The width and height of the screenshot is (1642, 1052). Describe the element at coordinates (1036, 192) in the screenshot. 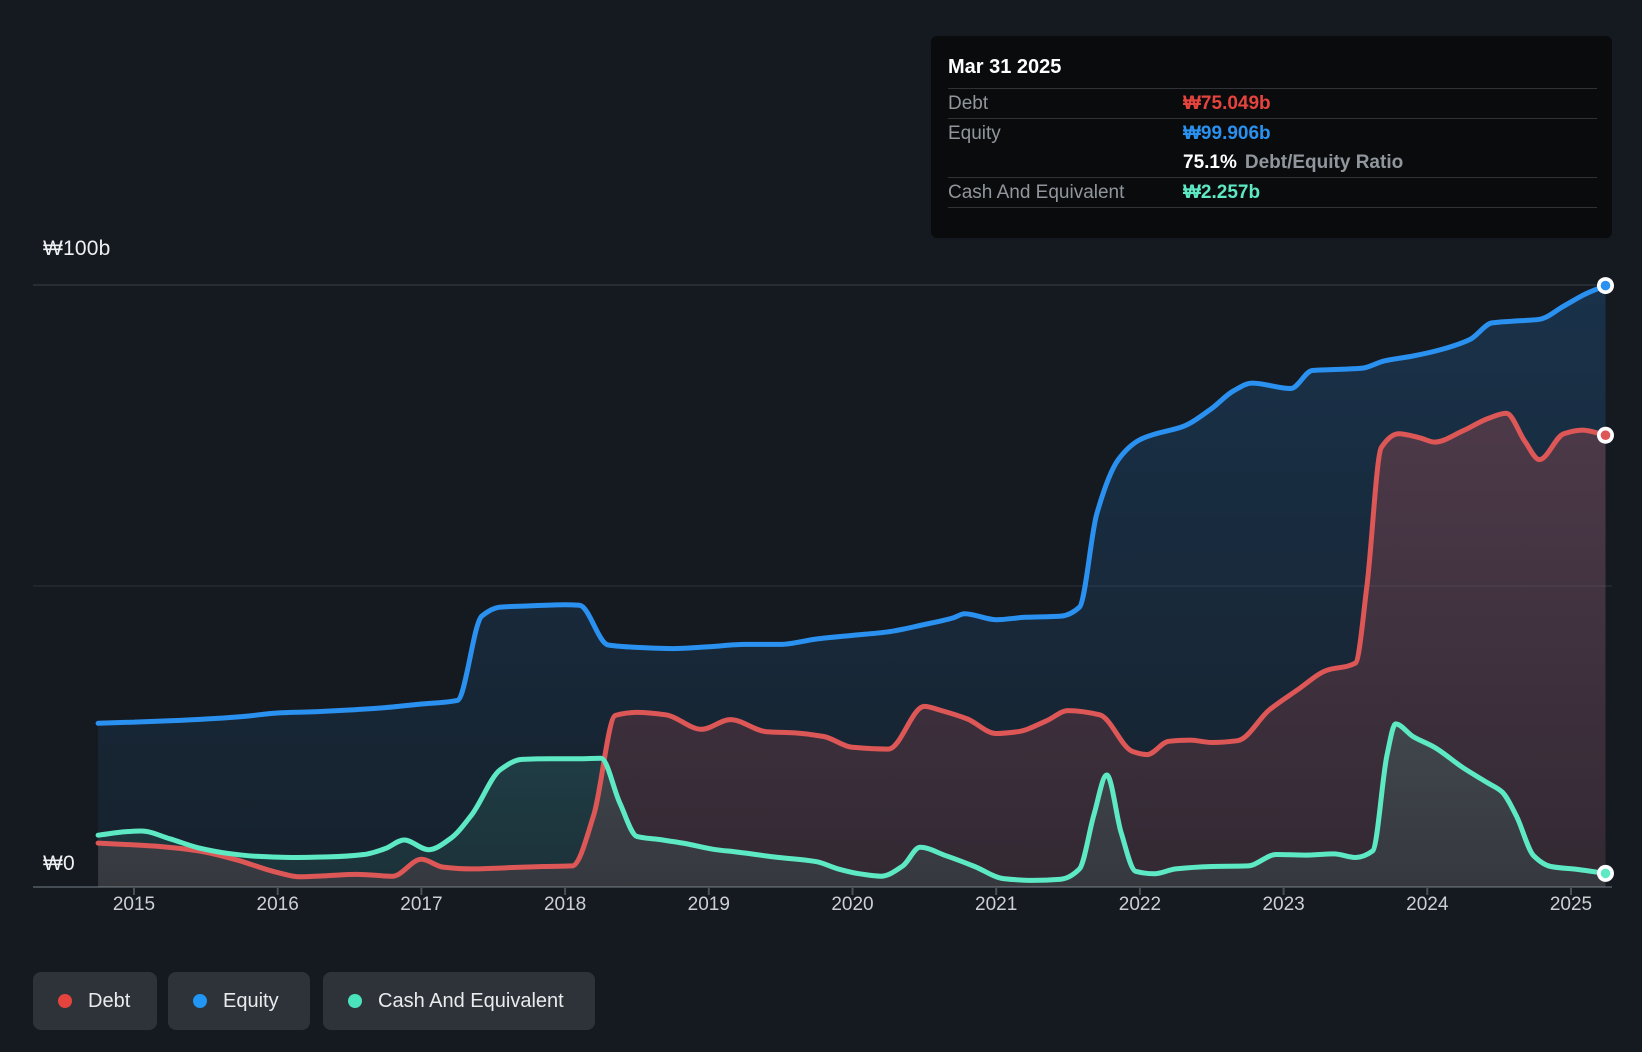

I see `tooltip-cash-label: Cash And Equivalent` at that location.